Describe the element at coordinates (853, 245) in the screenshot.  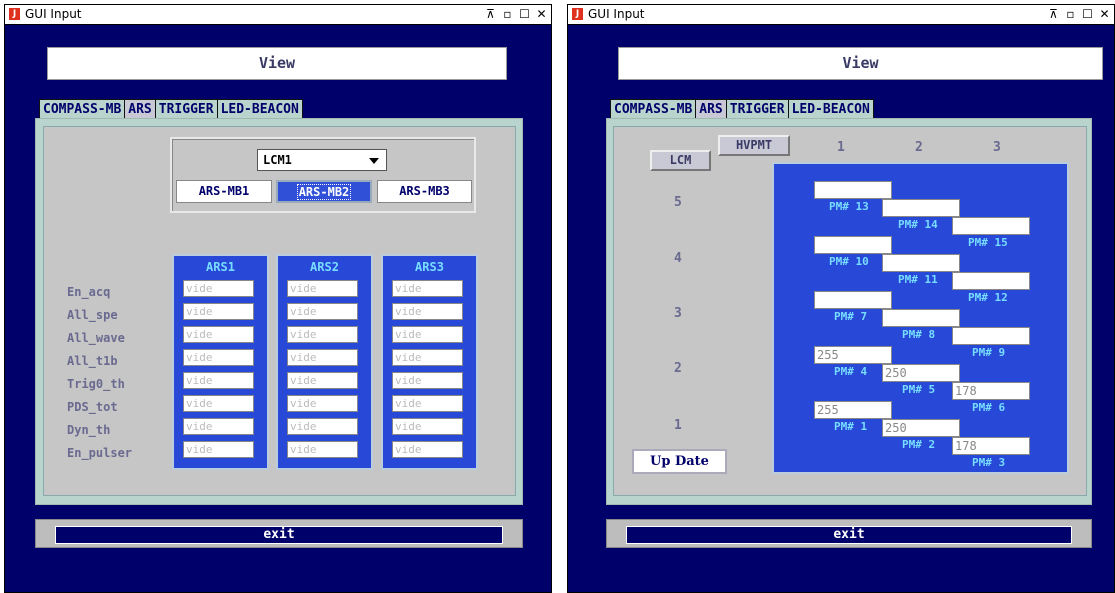
I see `pm10-input` at that location.